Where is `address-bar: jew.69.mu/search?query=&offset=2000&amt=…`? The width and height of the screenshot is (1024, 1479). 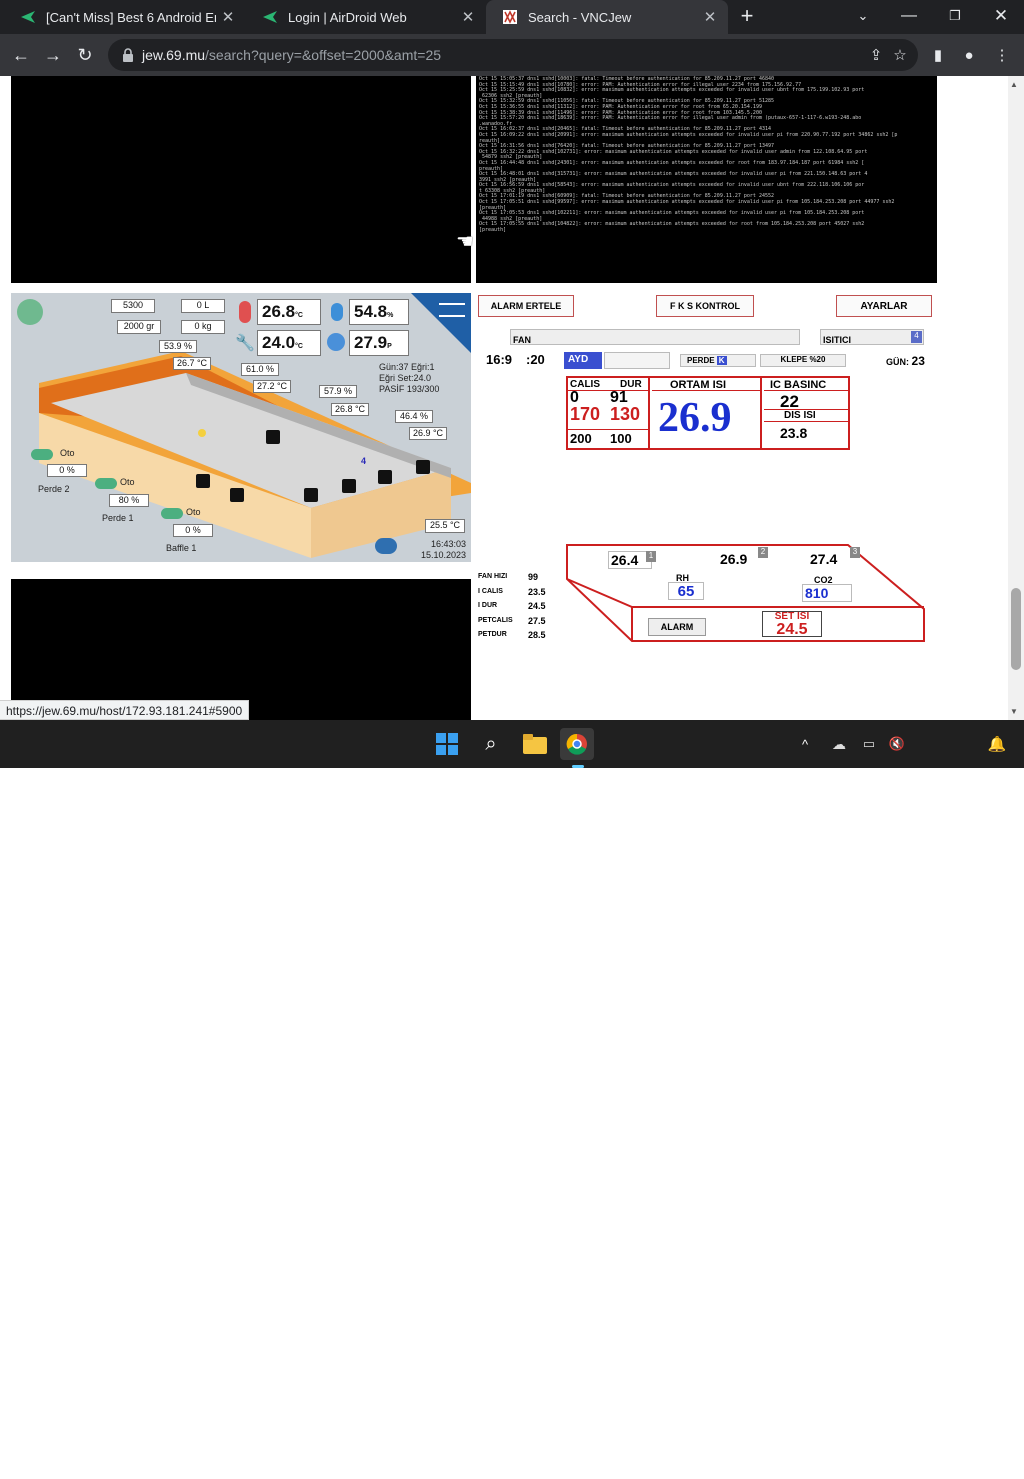 address-bar: jew.69.mu/search?query=&offset=2000&amt=… is located at coordinates (513, 55).